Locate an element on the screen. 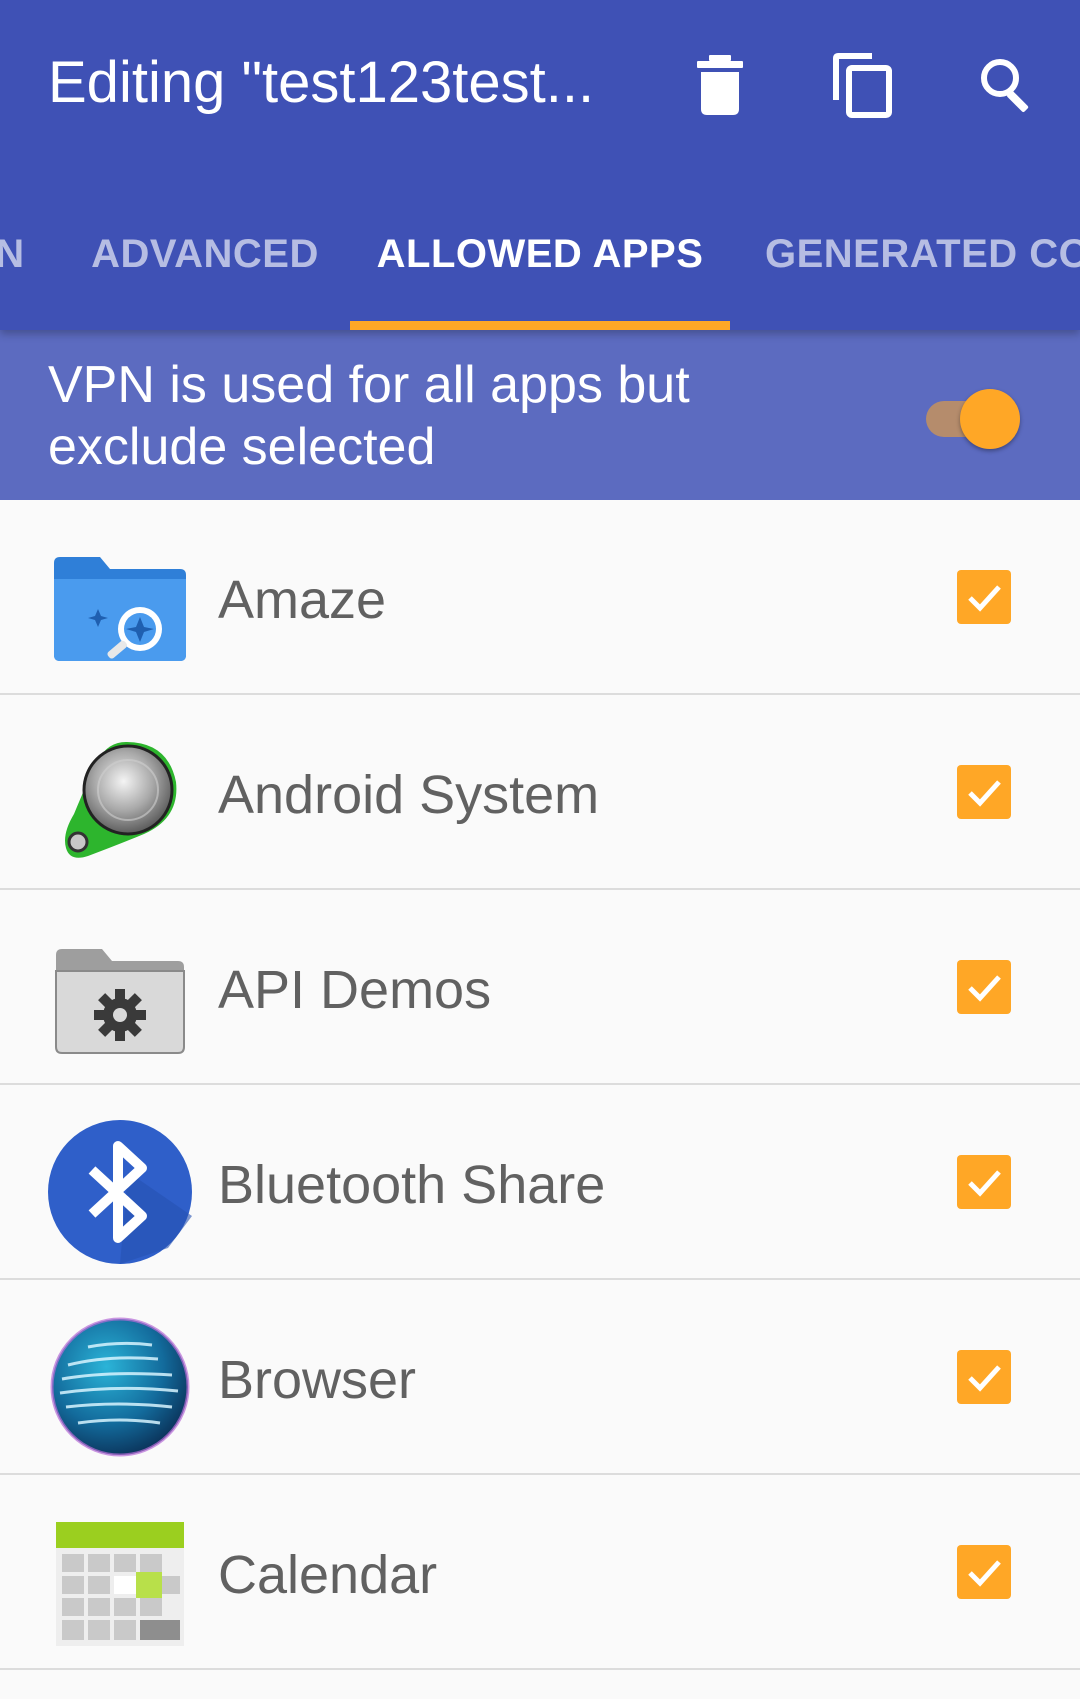  delete-icon is located at coordinates (720, 85).